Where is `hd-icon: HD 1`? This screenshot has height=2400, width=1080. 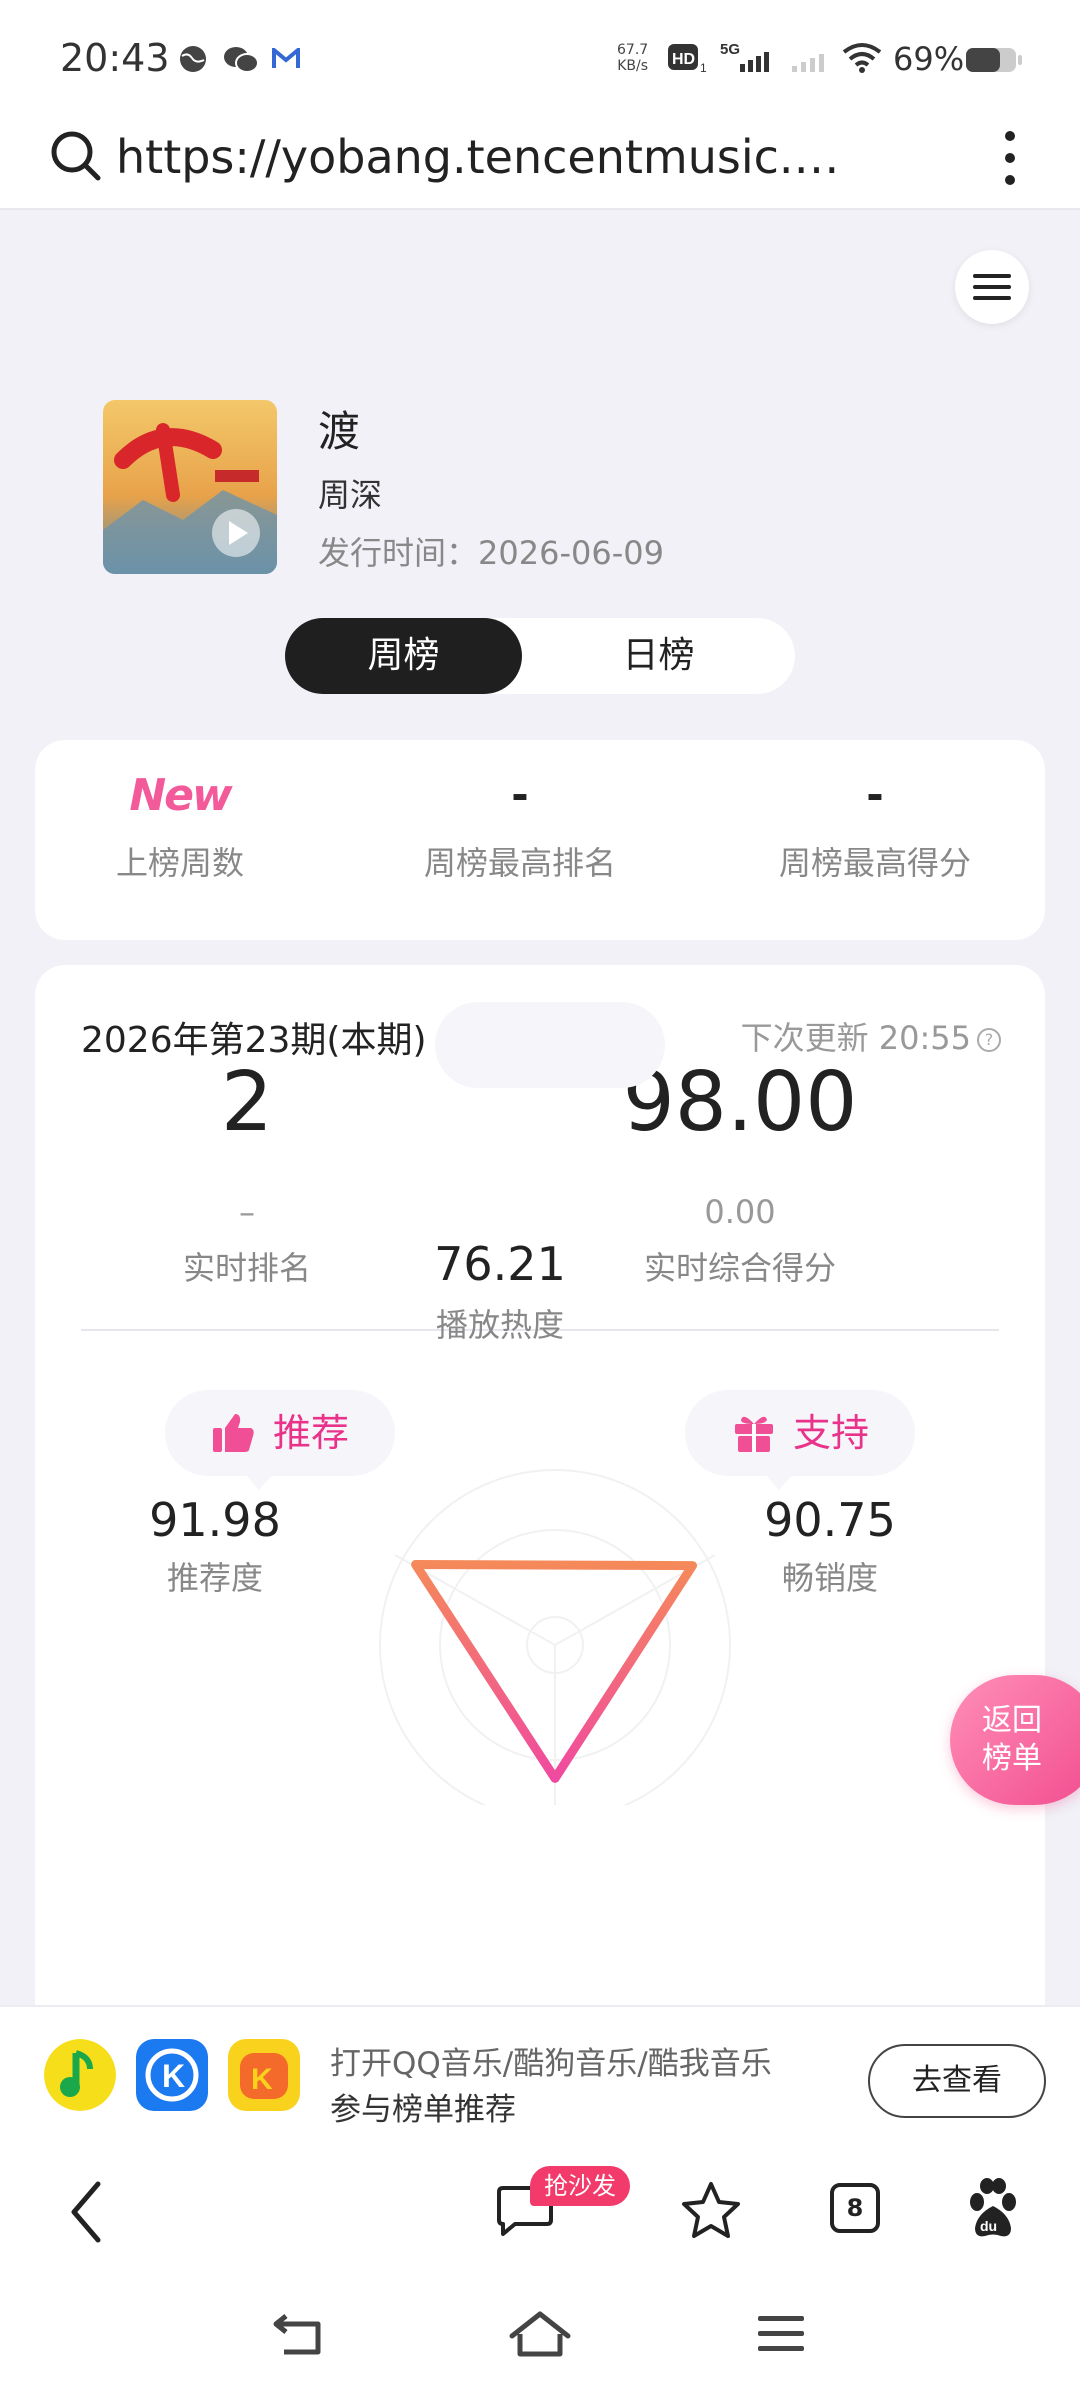
hd-icon: HD 1 is located at coordinates (687, 59).